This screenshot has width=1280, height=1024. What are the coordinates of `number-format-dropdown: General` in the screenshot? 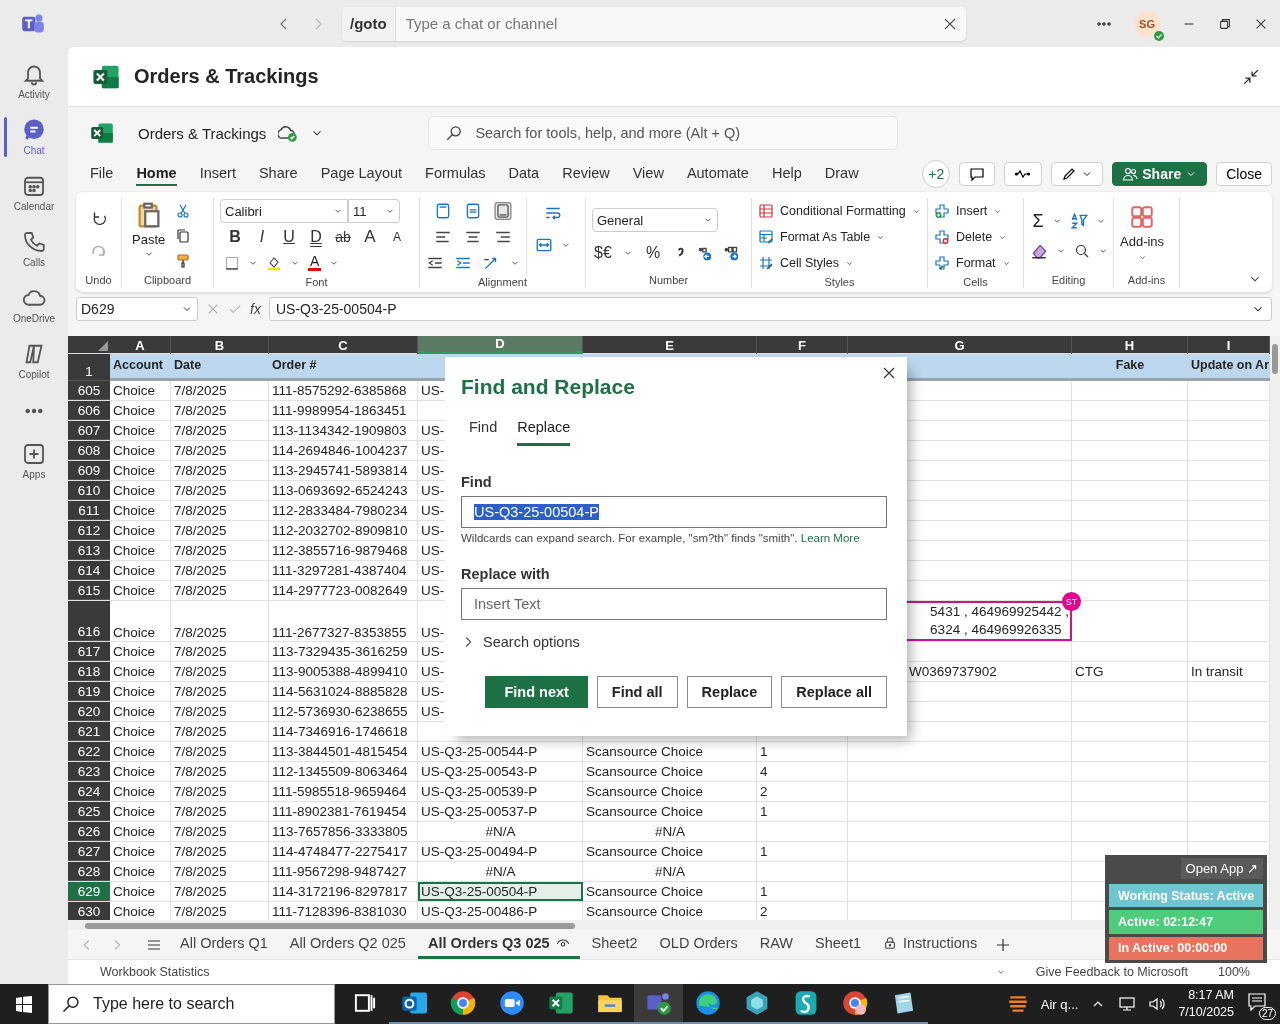 It's located at (655, 220).